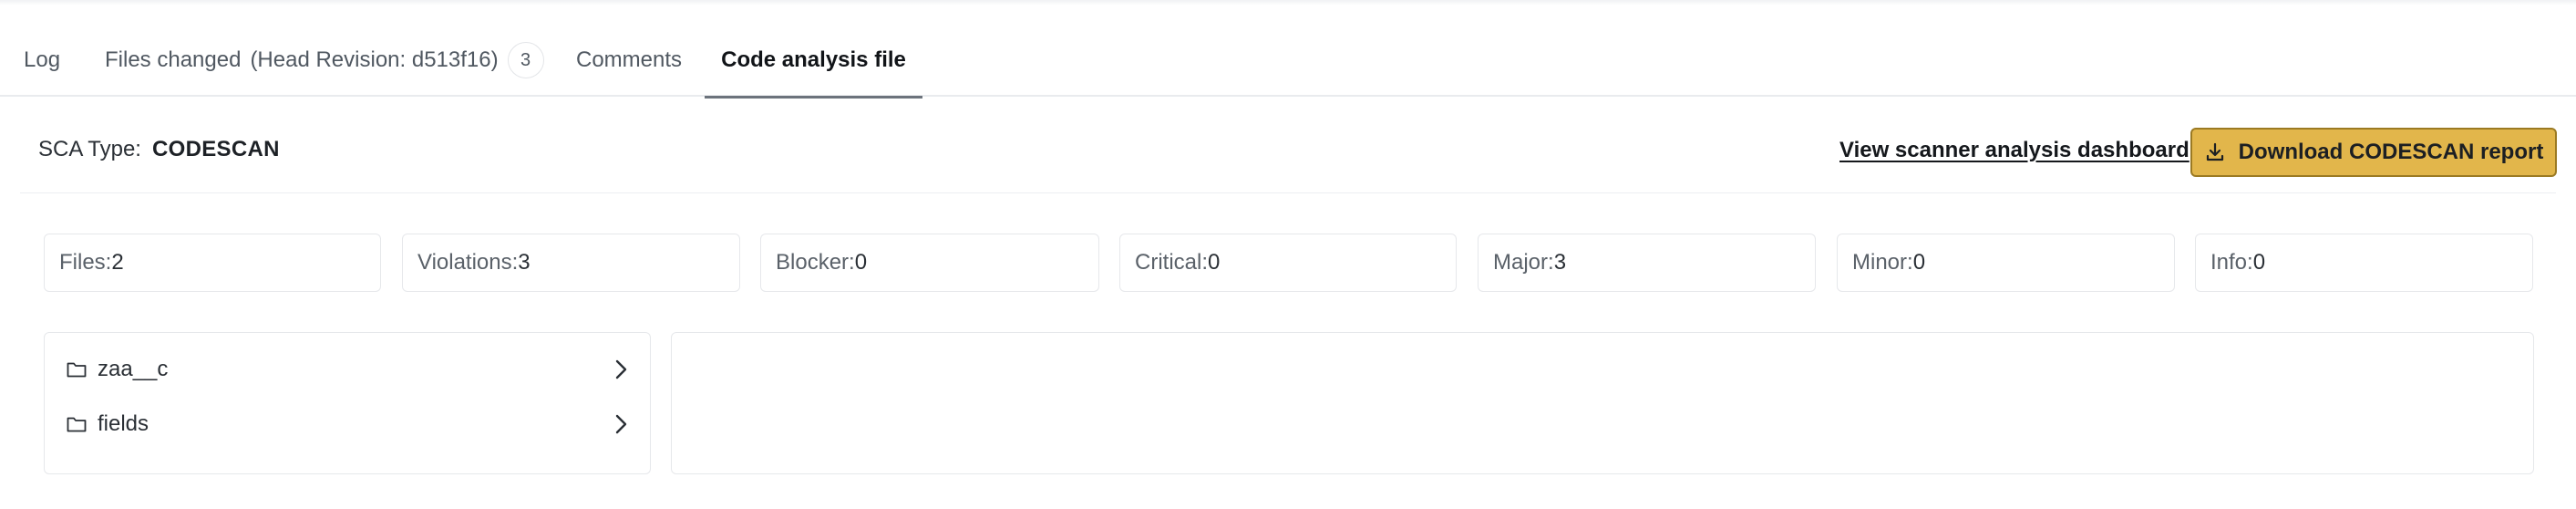  What do you see at coordinates (133, 369) in the screenshot?
I see `tree-item-label: zaa__c` at bounding box center [133, 369].